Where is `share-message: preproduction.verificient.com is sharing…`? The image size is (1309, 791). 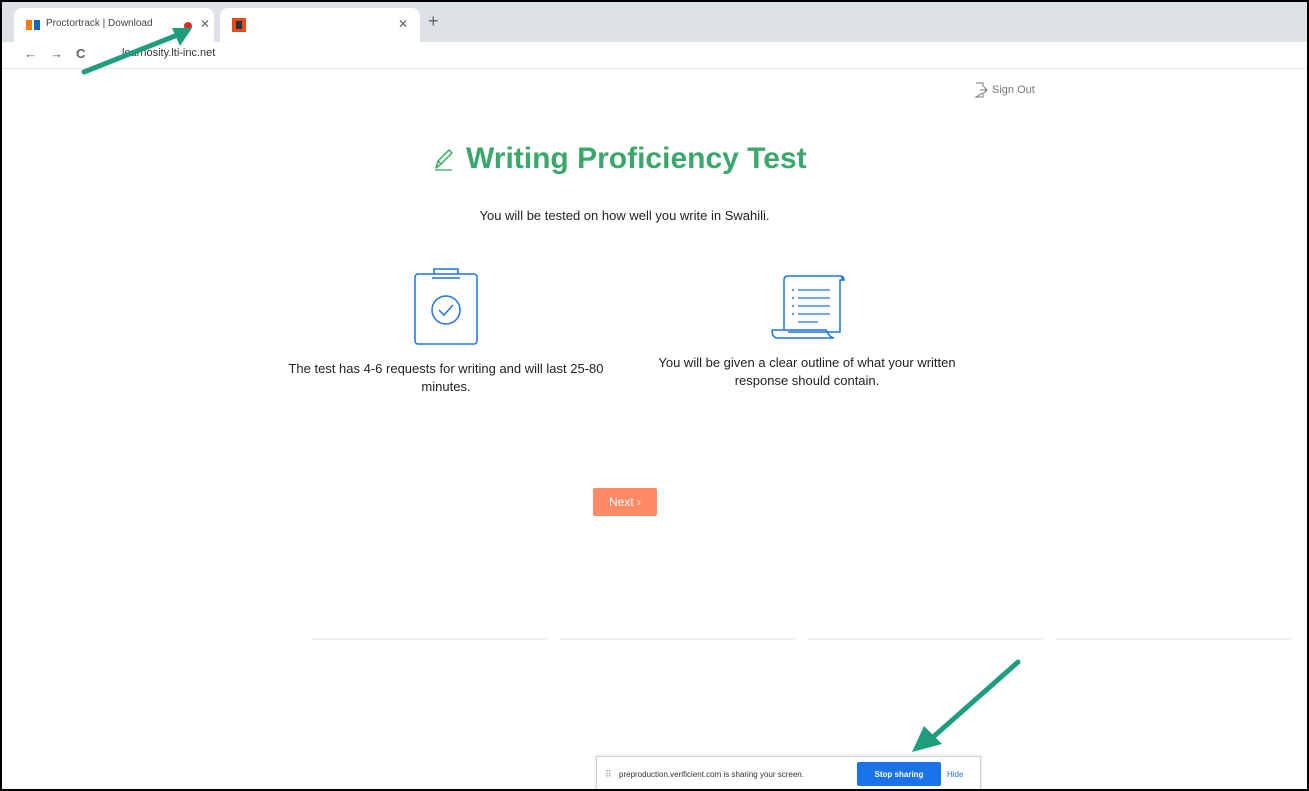 share-message: preproduction.verificient.com is sharing… is located at coordinates (711, 774).